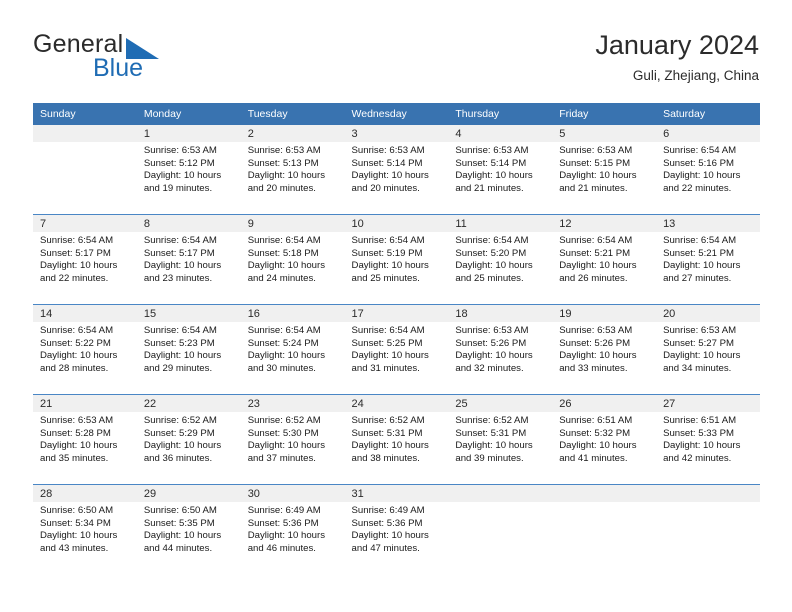 The image size is (792, 612). Describe the element at coordinates (182, 362) in the screenshot. I see `daylight-text: Daylight: 10 hours and 29 minutes.` at that location.